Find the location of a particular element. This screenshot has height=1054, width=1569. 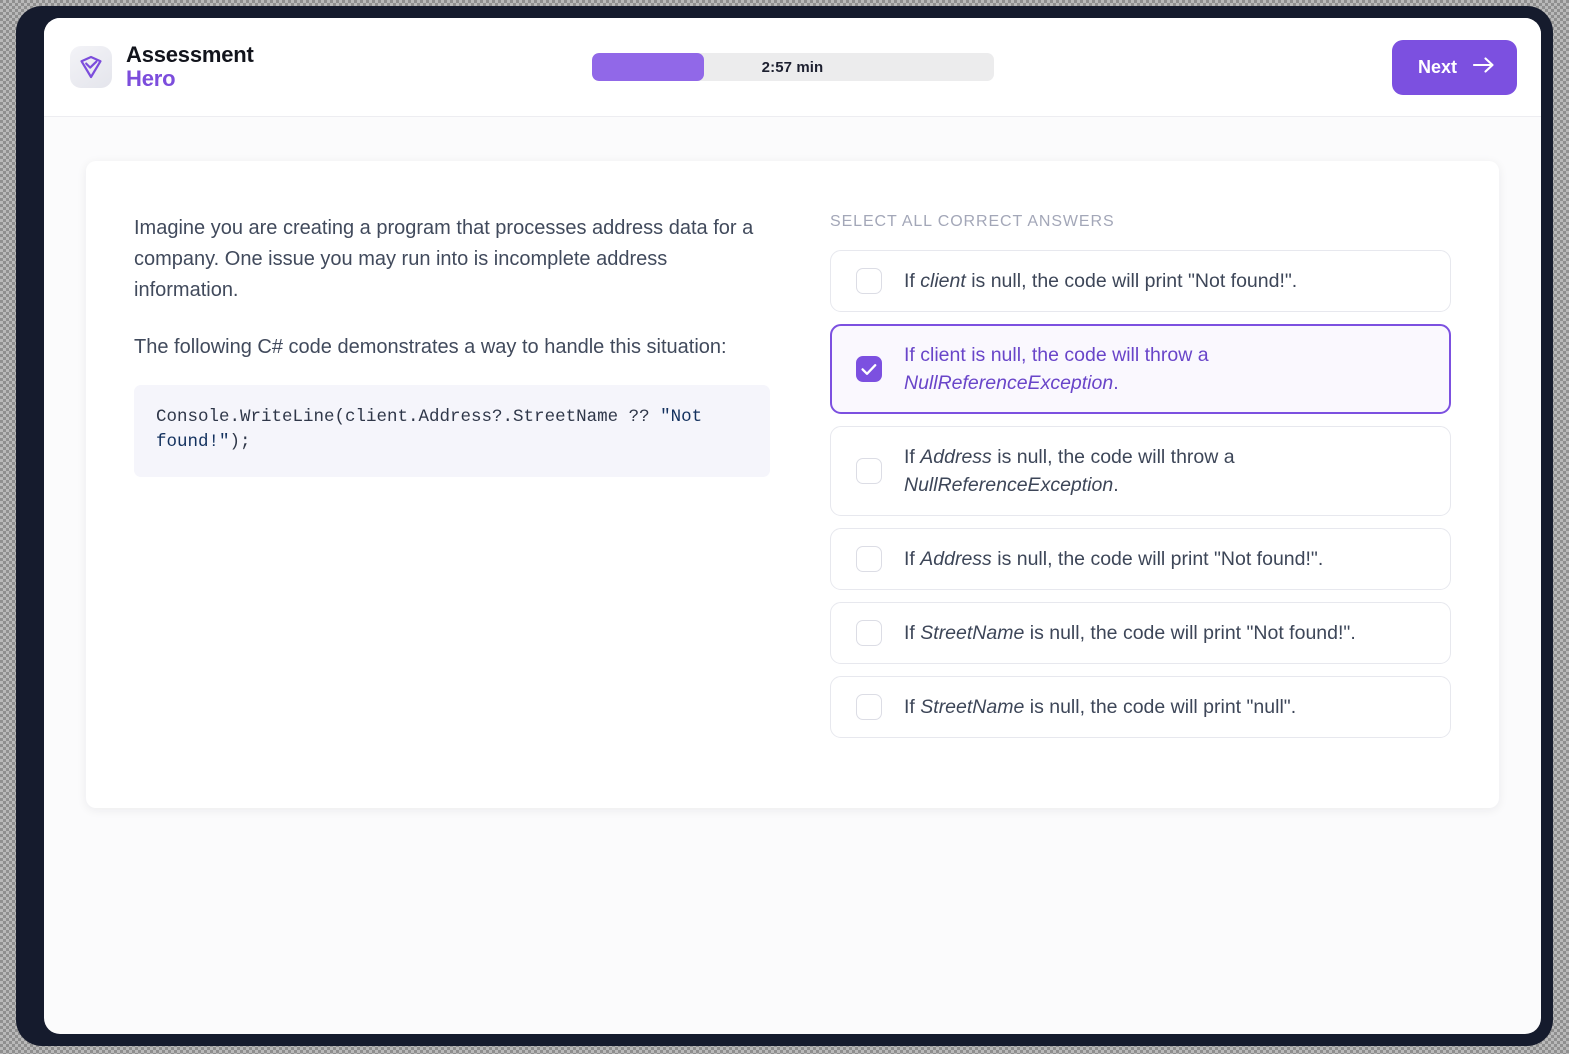

app-header: Assessment Hero 2:57 min Next is located at coordinates (792, 67).